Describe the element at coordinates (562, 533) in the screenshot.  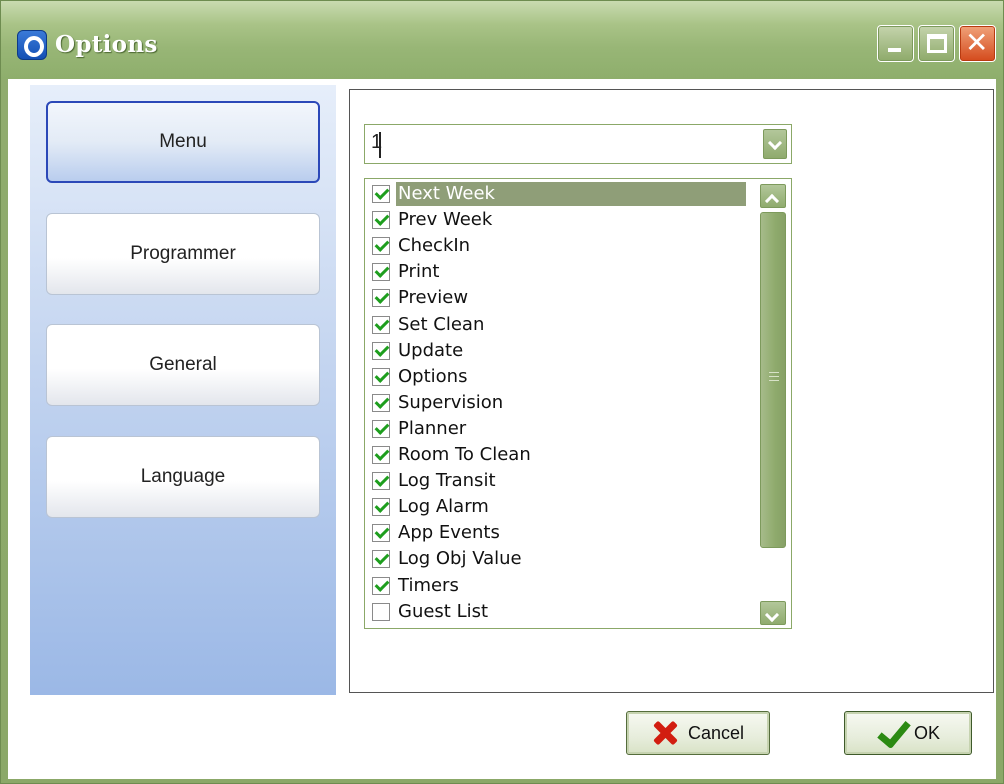
I see `list-item: App Events` at that location.